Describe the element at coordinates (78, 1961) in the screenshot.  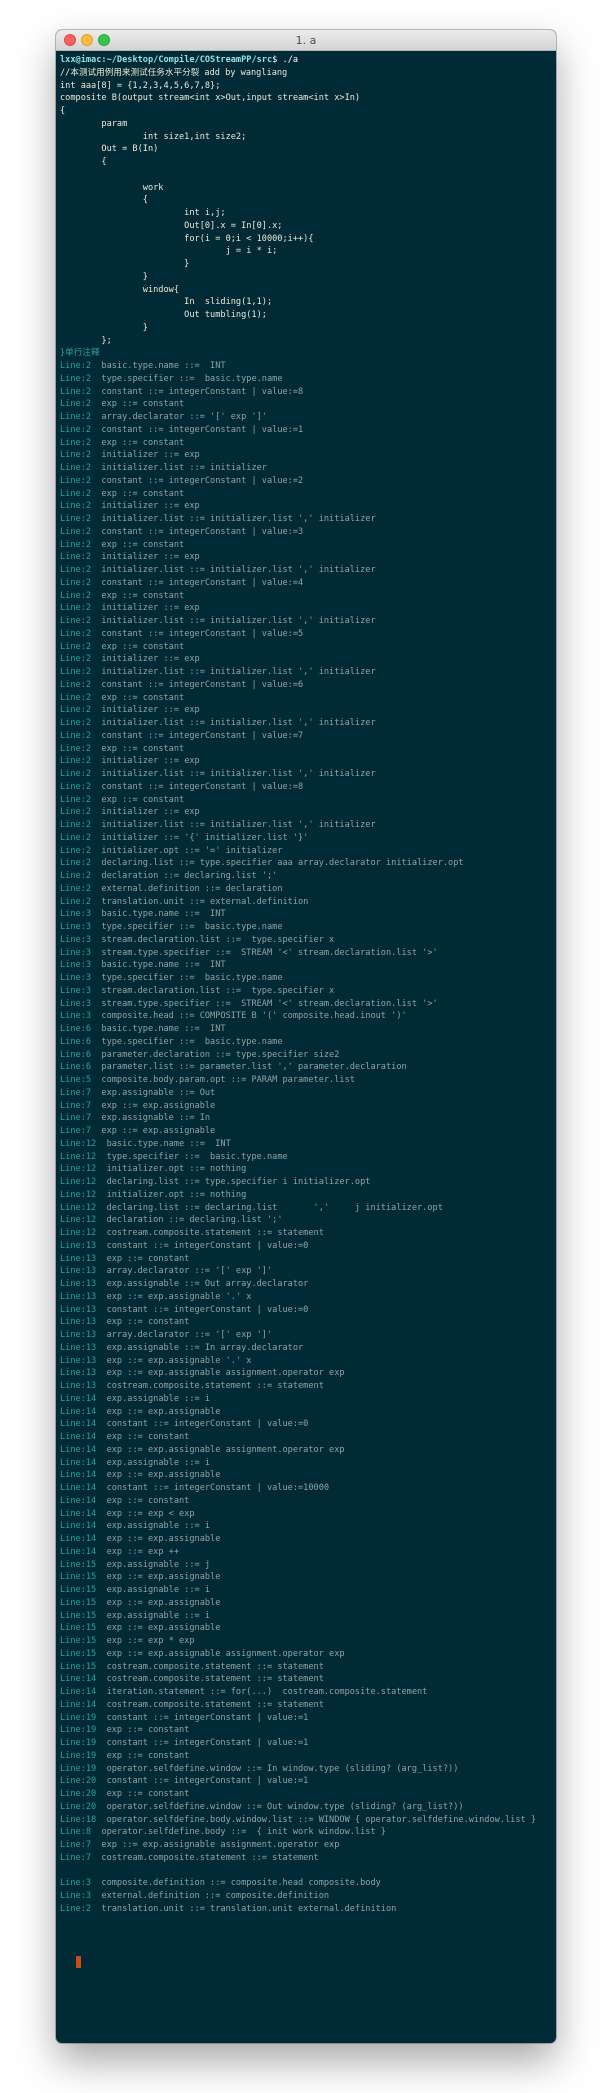
I see `terminal-cursor` at that location.